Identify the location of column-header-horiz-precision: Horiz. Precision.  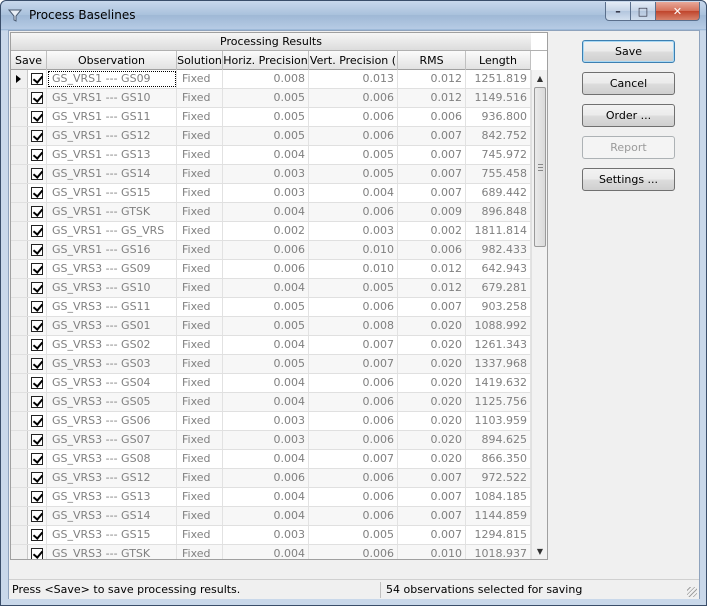
(266, 60).